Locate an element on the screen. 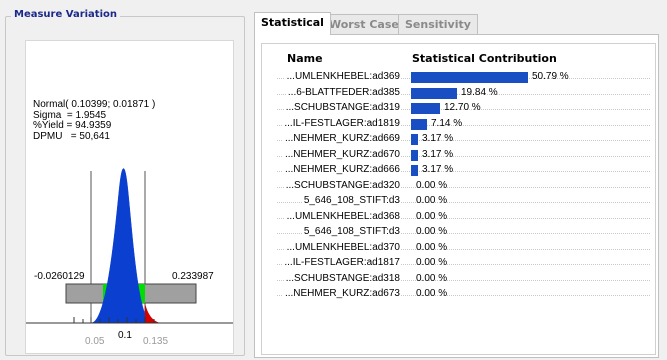 Image resolution: width=667 pixels, height=360 pixels. row-name: ...NEHMER_KURZ:ad673 is located at coordinates (341, 293).